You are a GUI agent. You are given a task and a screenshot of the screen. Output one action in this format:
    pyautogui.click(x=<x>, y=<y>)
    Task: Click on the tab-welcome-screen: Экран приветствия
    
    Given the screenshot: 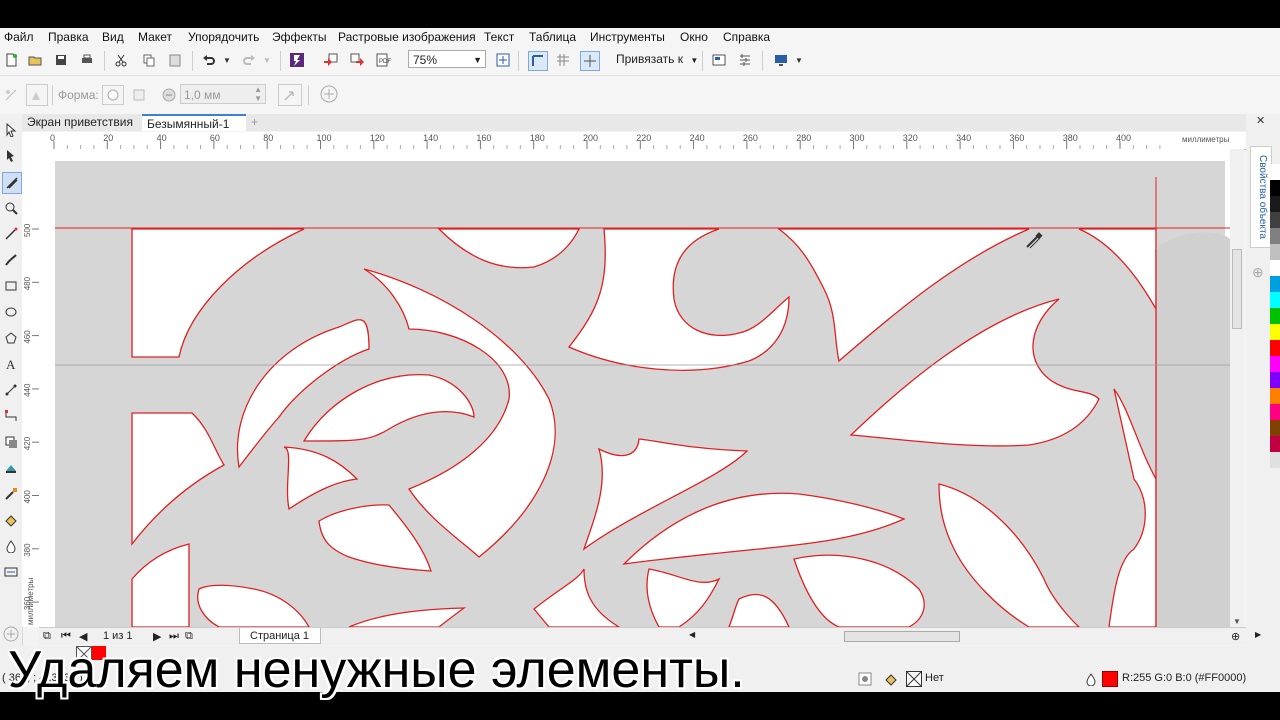 What is the action you would take?
    pyautogui.click(x=82, y=122)
    